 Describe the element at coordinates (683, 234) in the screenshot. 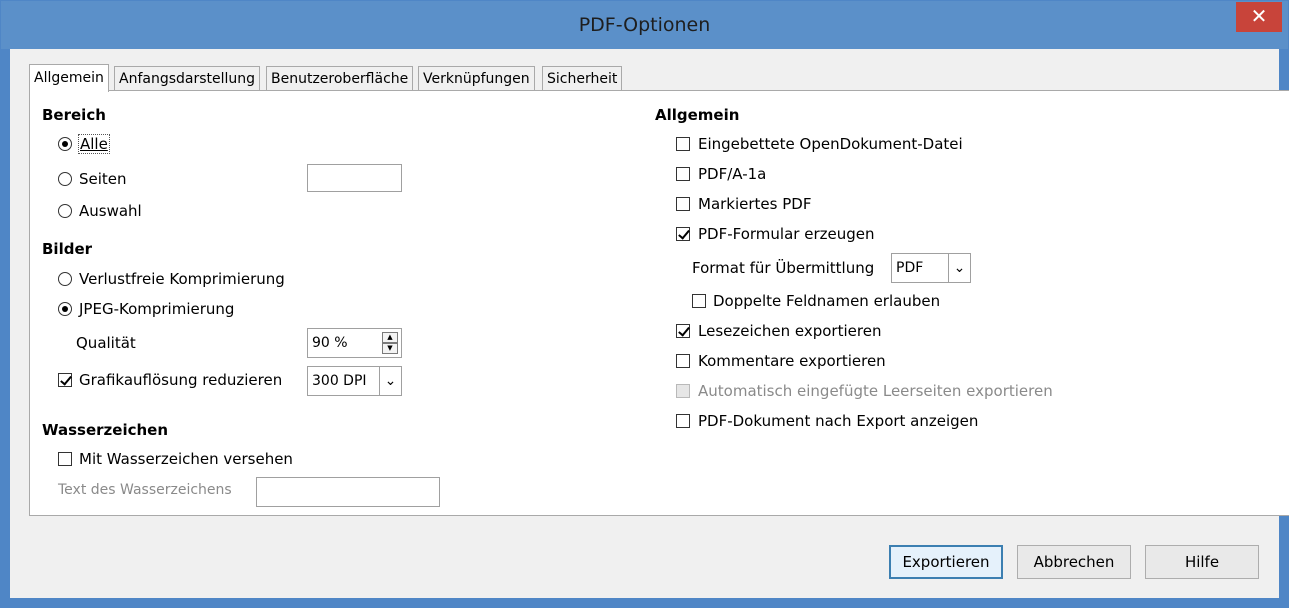

I see `checkbox-create-form` at that location.